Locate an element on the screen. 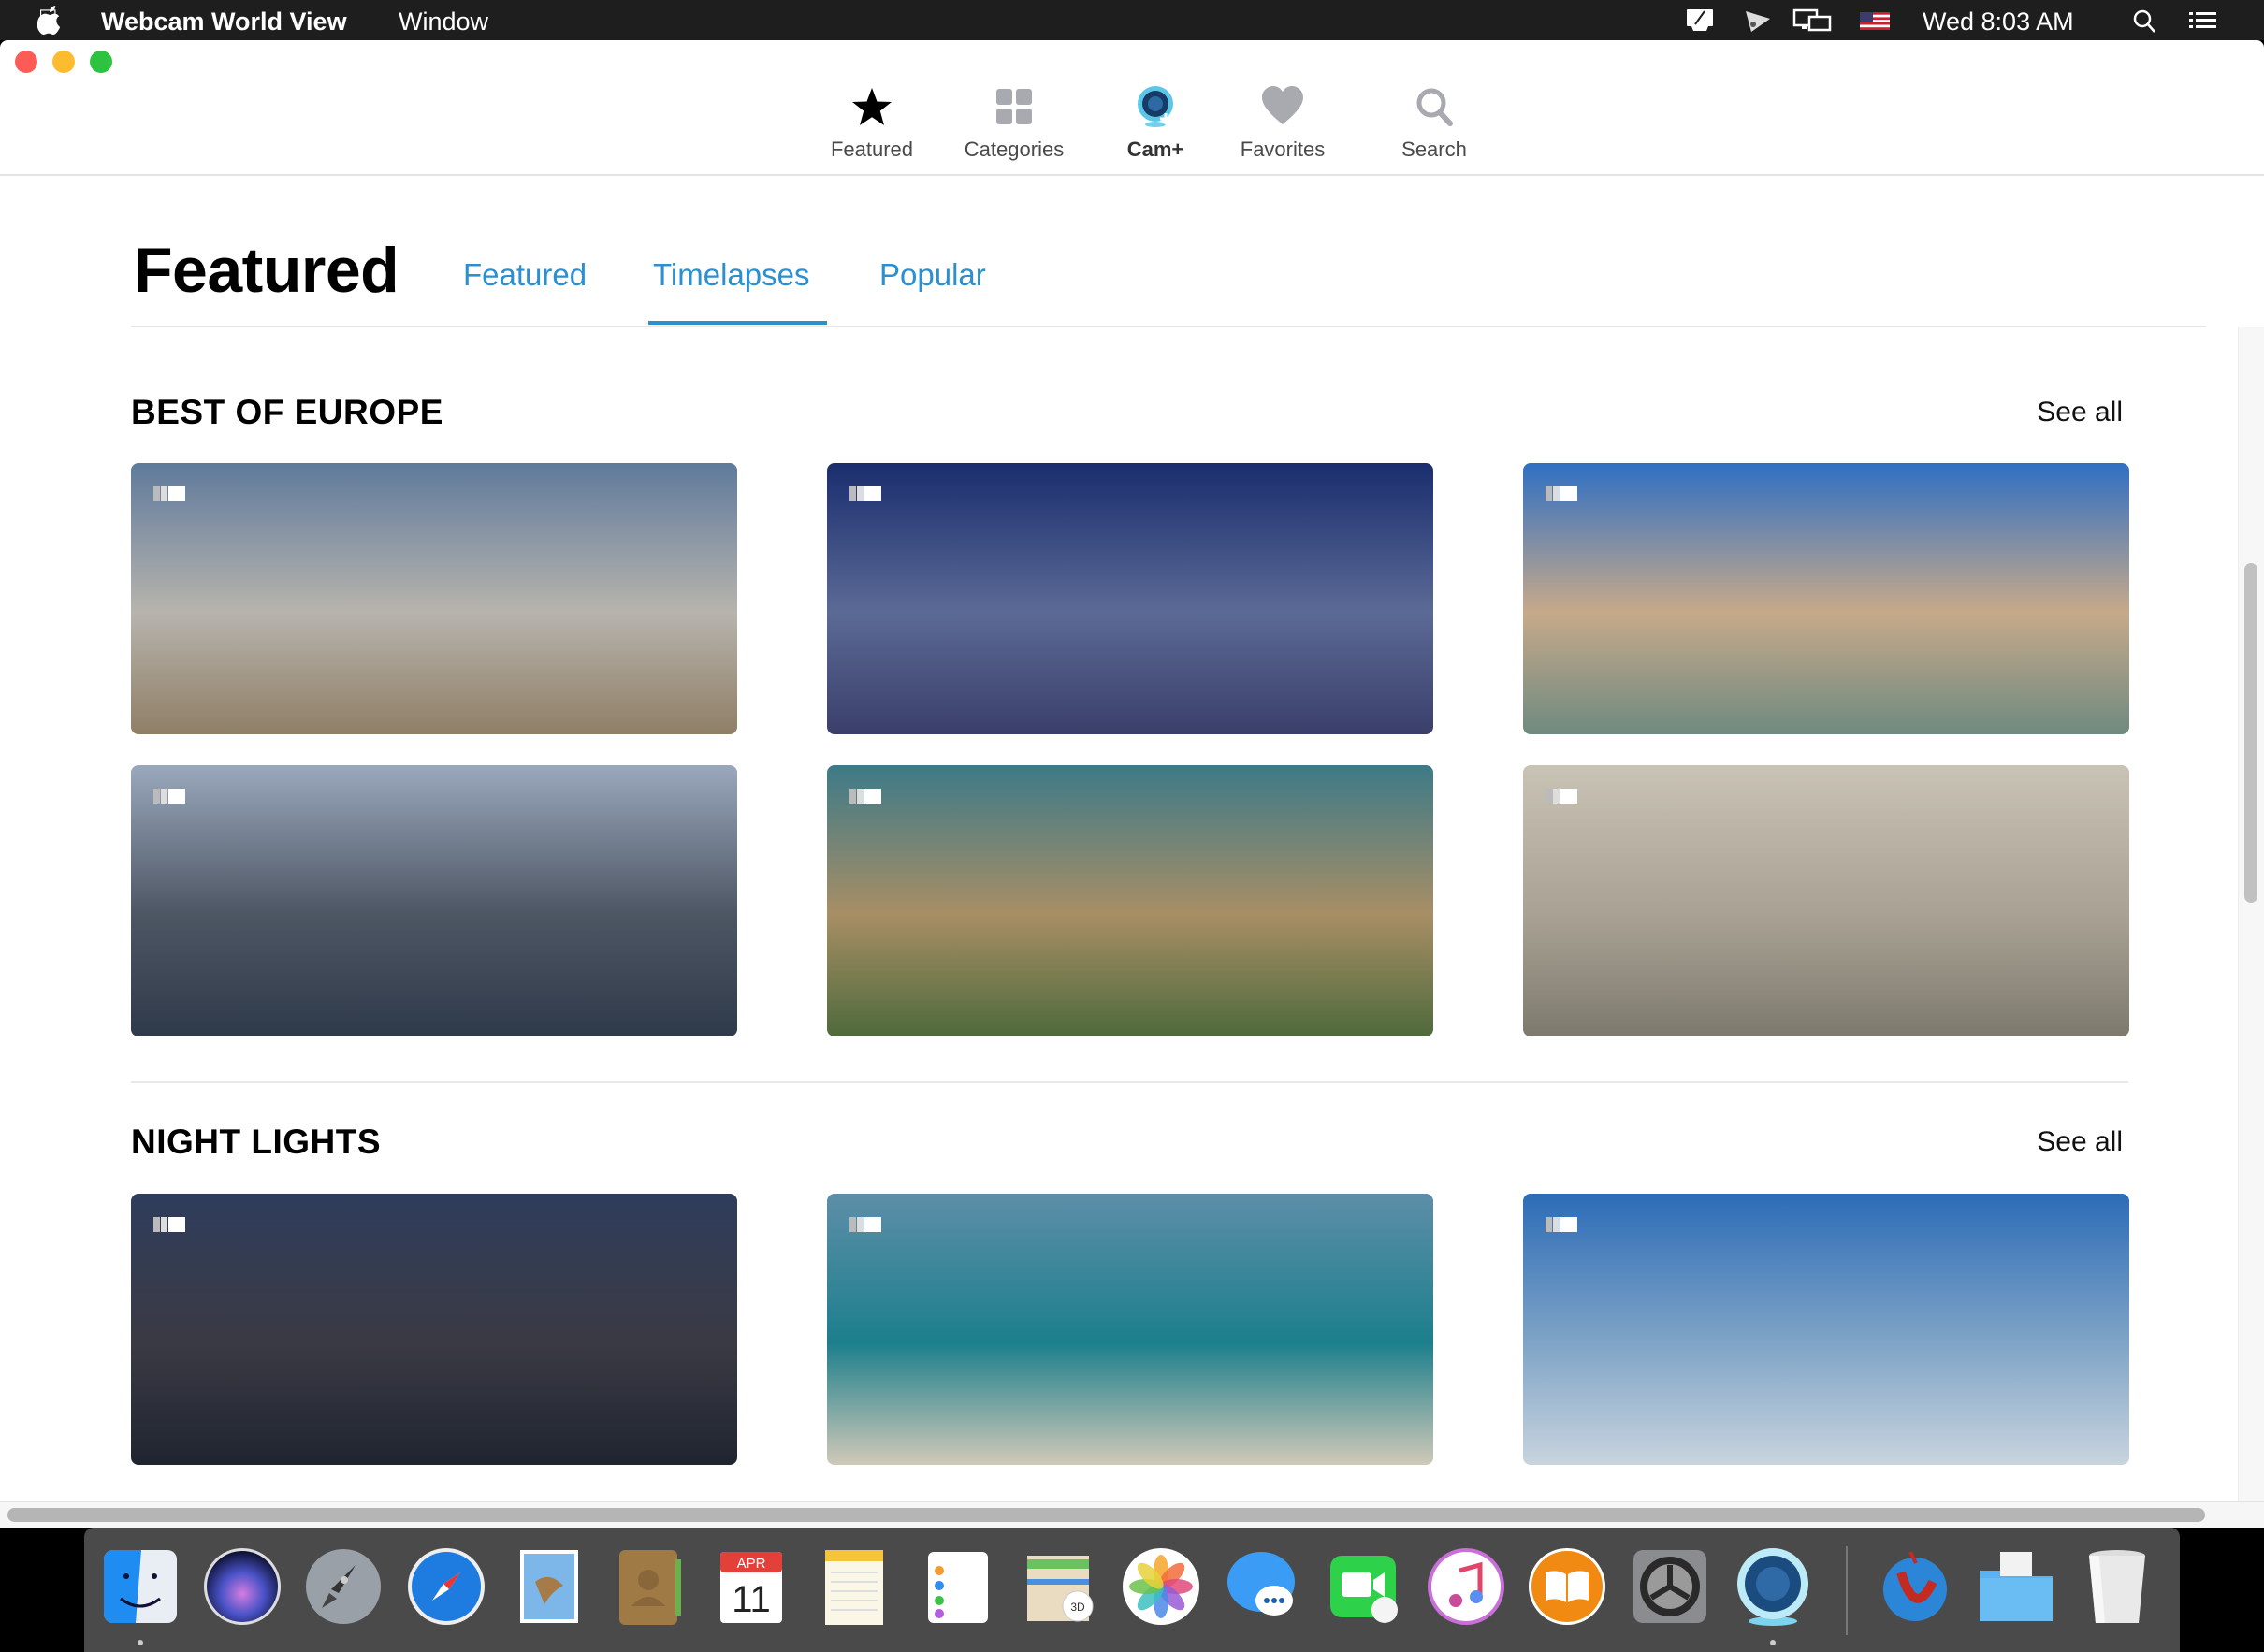 The image size is (2264, 1652). finder-icon is located at coordinates (140, 1586).